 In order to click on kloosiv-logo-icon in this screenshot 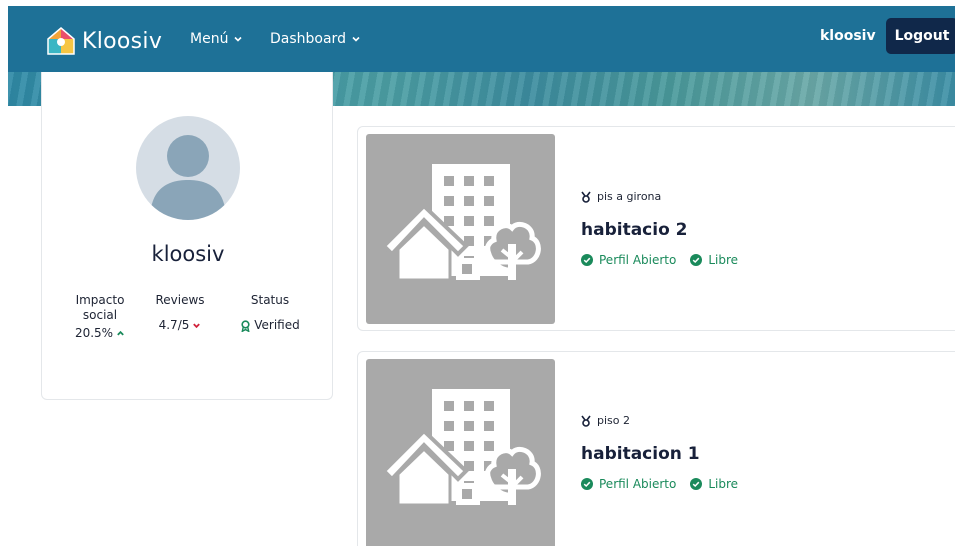, I will do `click(61, 41)`.